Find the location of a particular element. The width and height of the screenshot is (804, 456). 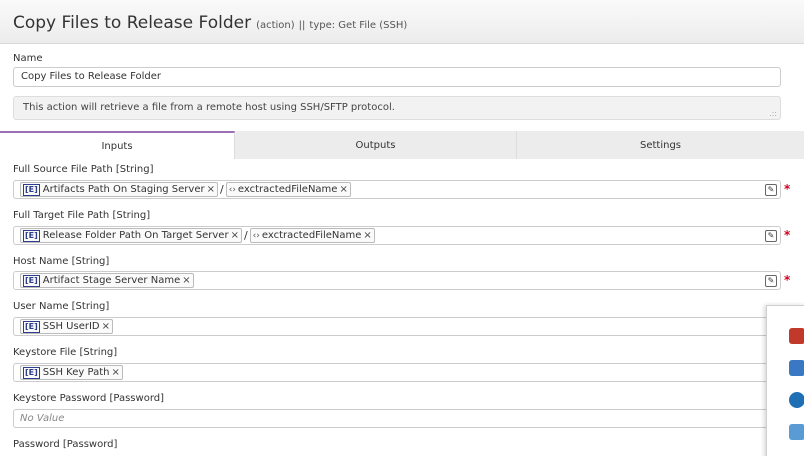

action-type-info: type: Get File (SSH) is located at coordinates (358, 25).